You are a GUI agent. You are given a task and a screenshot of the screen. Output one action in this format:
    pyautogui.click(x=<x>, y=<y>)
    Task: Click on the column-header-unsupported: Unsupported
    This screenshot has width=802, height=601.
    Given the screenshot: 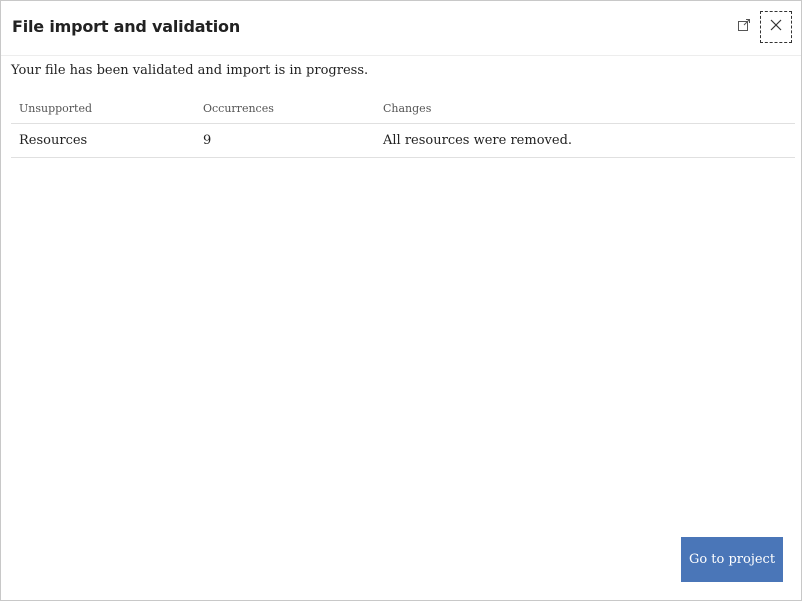 What is the action you would take?
    pyautogui.click(x=56, y=108)
    